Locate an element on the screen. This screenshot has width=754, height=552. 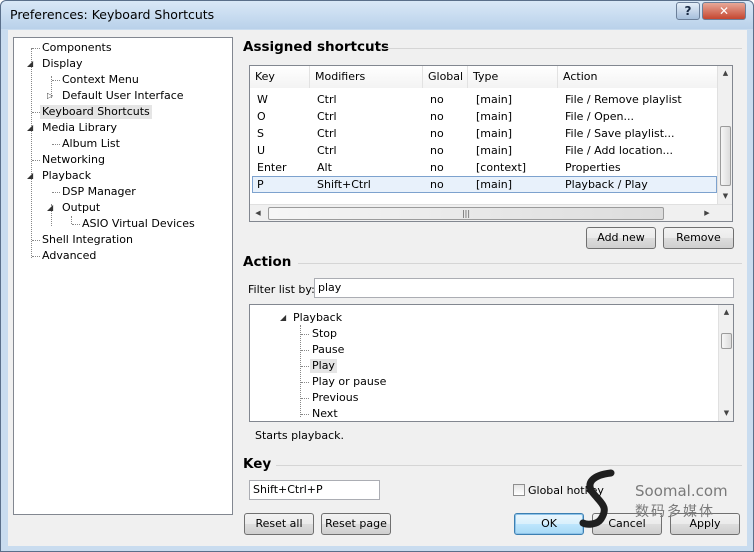
table-row-cell-key: U is located at coordinates (261, 150).